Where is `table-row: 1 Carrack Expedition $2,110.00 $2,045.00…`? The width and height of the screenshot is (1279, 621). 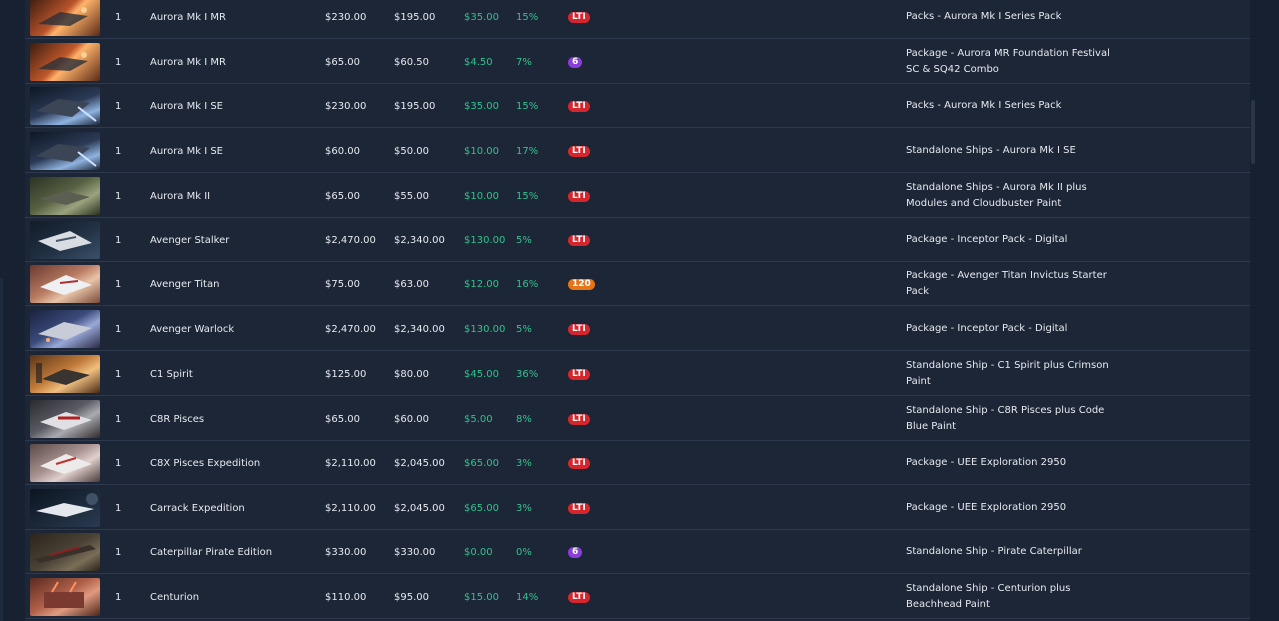
table-row: 1 Carrack Expedition $2,110.00 $2,045.00… is located at coordinates (637, 508).